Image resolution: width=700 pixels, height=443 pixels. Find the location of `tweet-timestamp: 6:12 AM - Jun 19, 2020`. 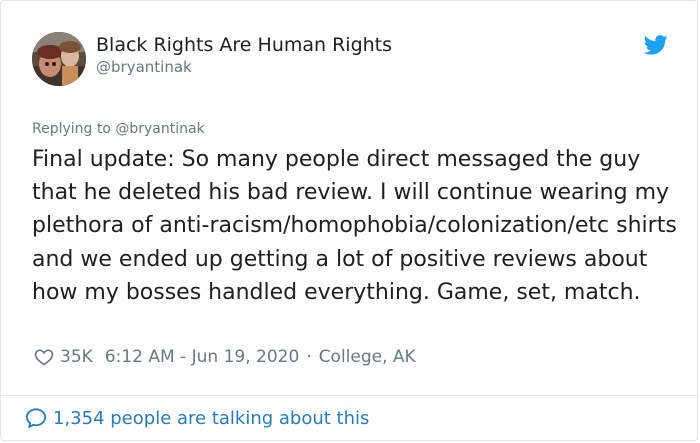

tweet-timestamp: 6:12 AM - Jun 19, 2020 is located at coordinates (202, 357).